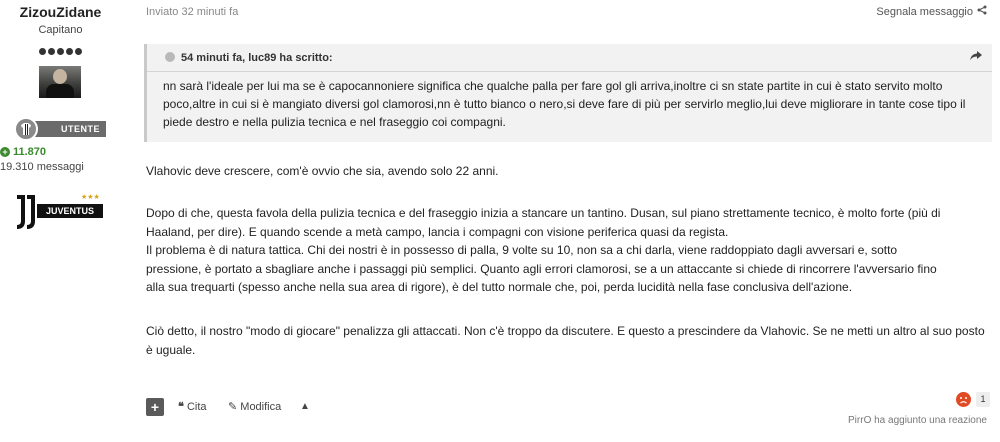 Image resolution: width=1000 pixels, height=442 pixels. Describe the element at coordinates (196, 407) in the screenshot. I see `quote-button-label: Cita` at that location.